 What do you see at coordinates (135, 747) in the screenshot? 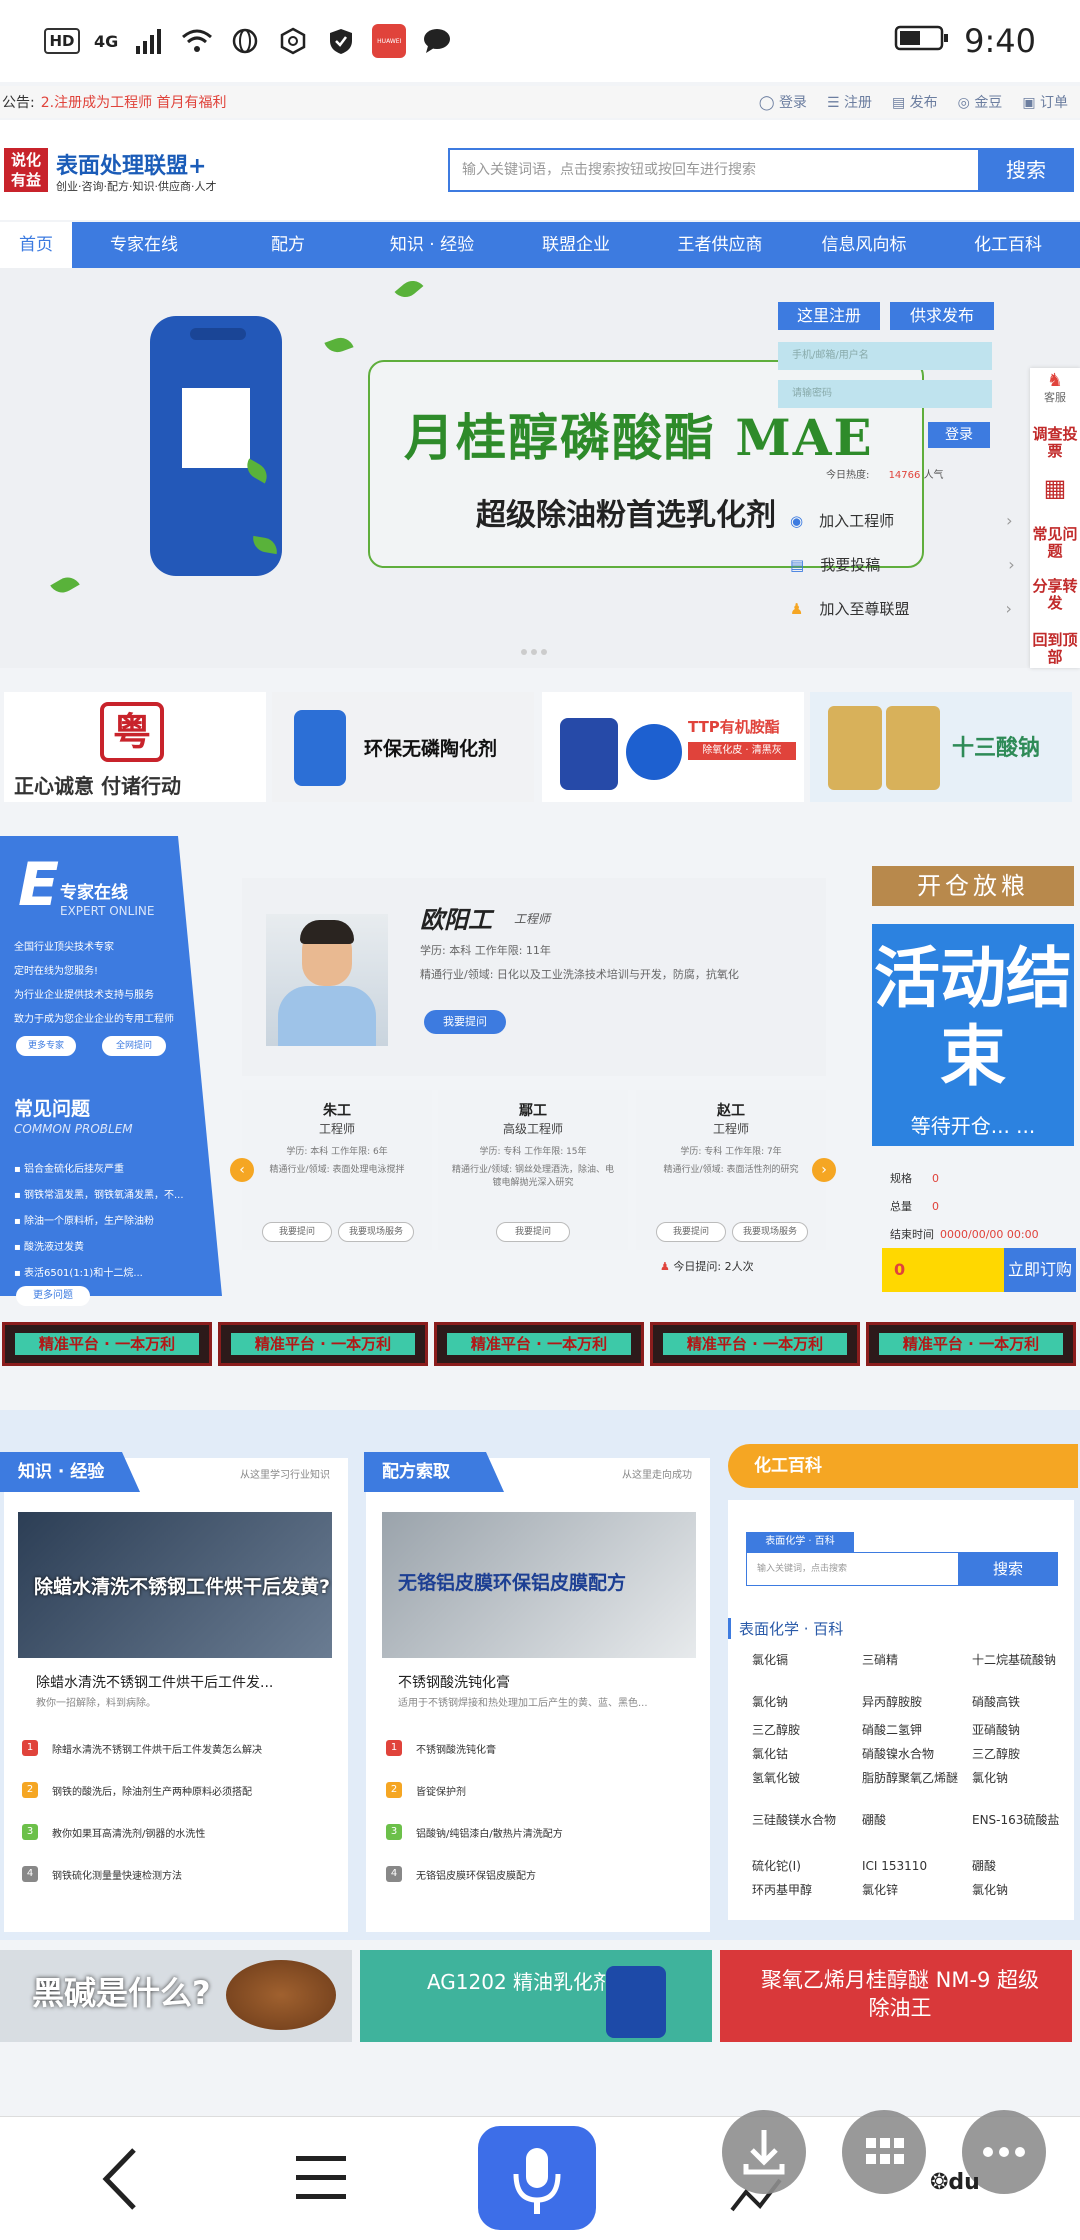
I see `ad-slogan: 粤 正心诚意 付诸行动` at bounding box center [135, 747].